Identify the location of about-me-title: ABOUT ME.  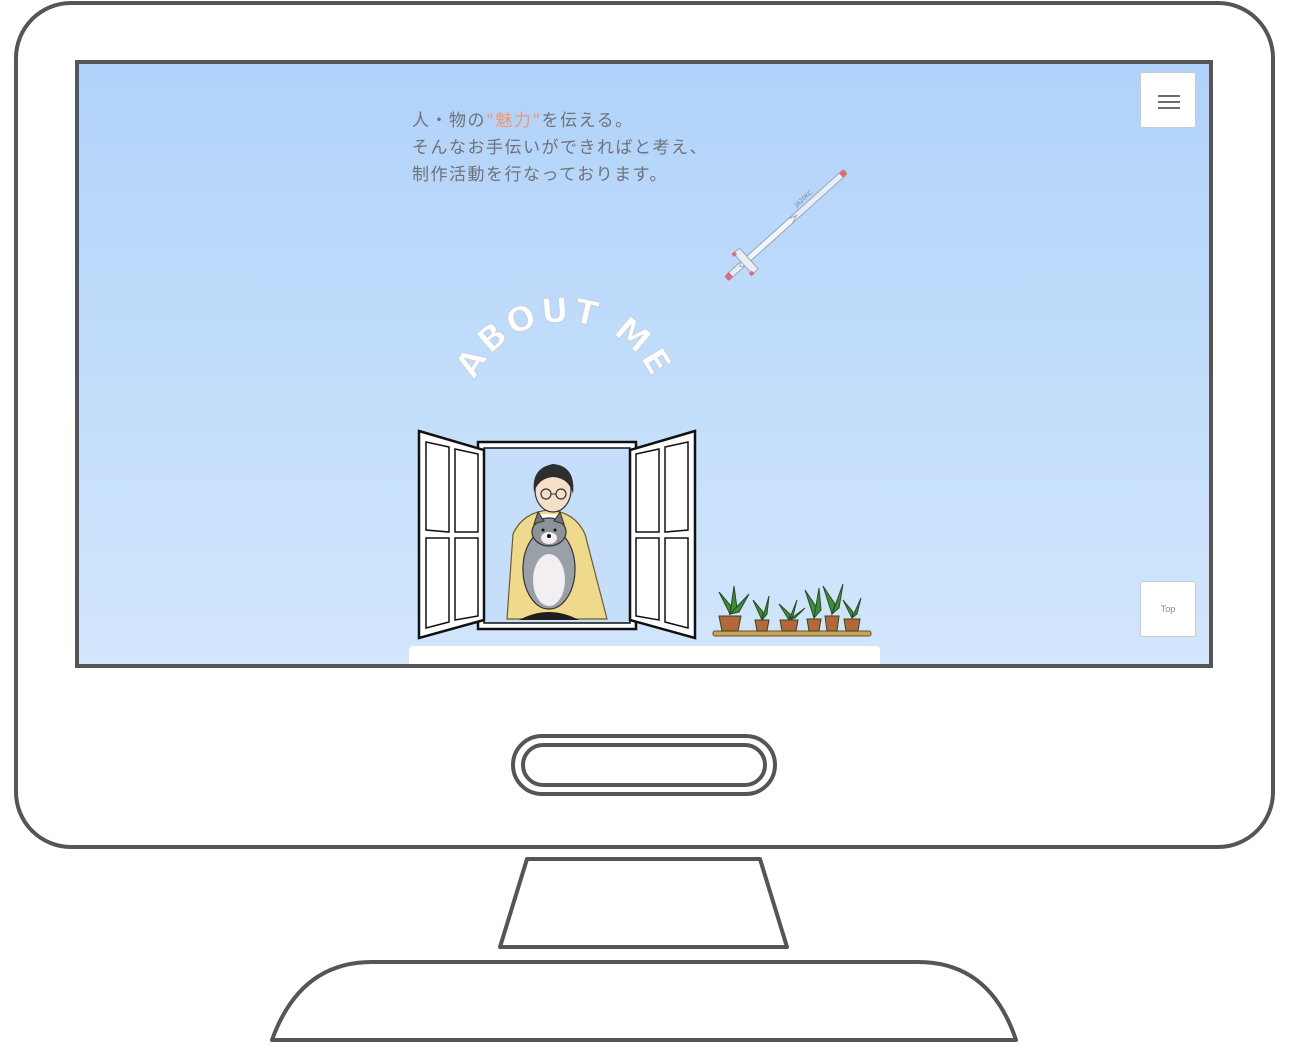
(563, 338).